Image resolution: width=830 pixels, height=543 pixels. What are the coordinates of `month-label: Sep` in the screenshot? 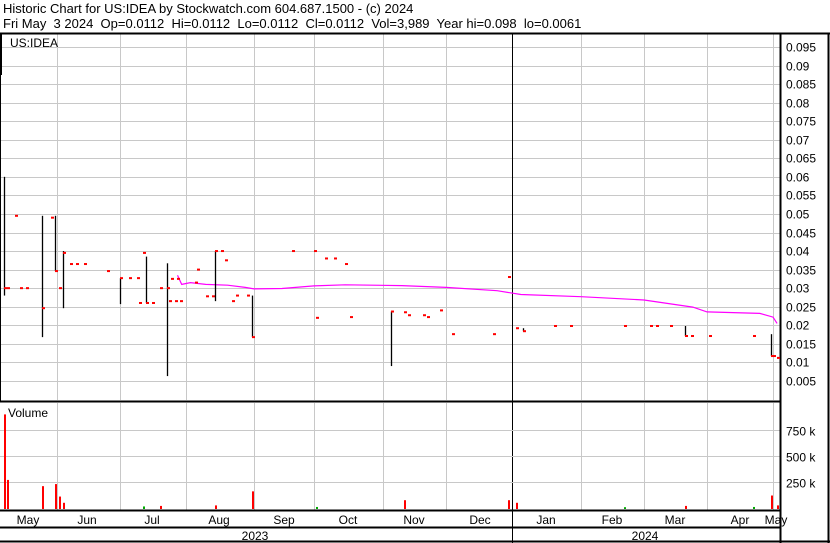 It's located at (284, 520).